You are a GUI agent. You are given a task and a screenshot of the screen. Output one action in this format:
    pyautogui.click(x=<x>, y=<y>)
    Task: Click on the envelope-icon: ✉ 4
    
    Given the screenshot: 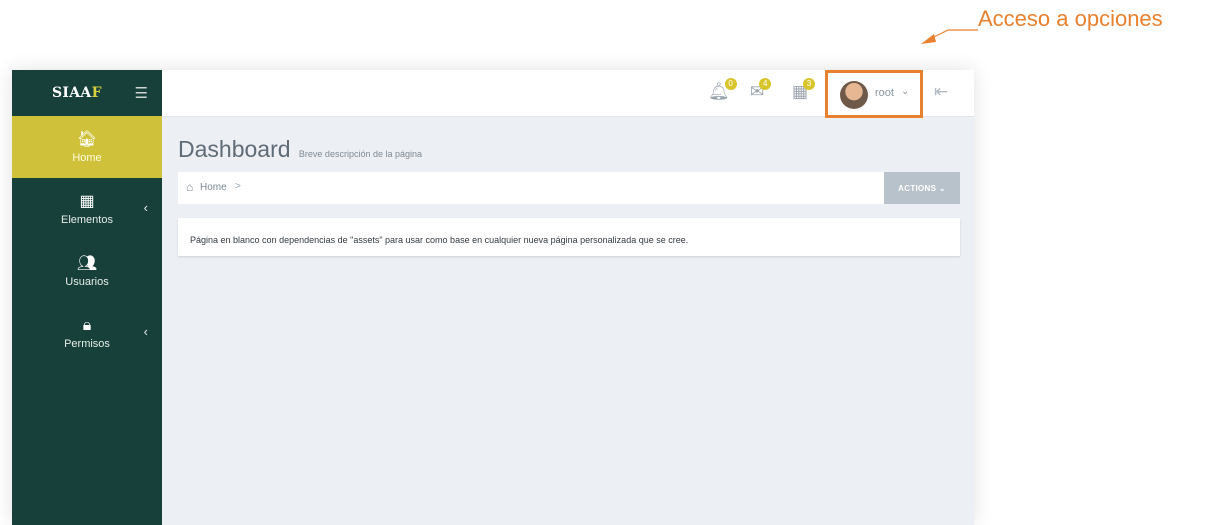 What is the action you would take?
    pyautogui.click(x=761, y=90)
    